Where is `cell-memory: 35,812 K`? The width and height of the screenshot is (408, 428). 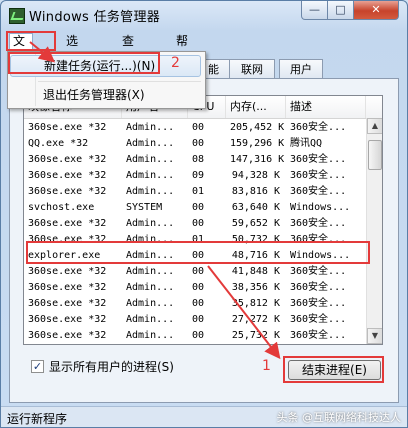
cell-memory: 35,812 K is located at coordinates (255, 303).